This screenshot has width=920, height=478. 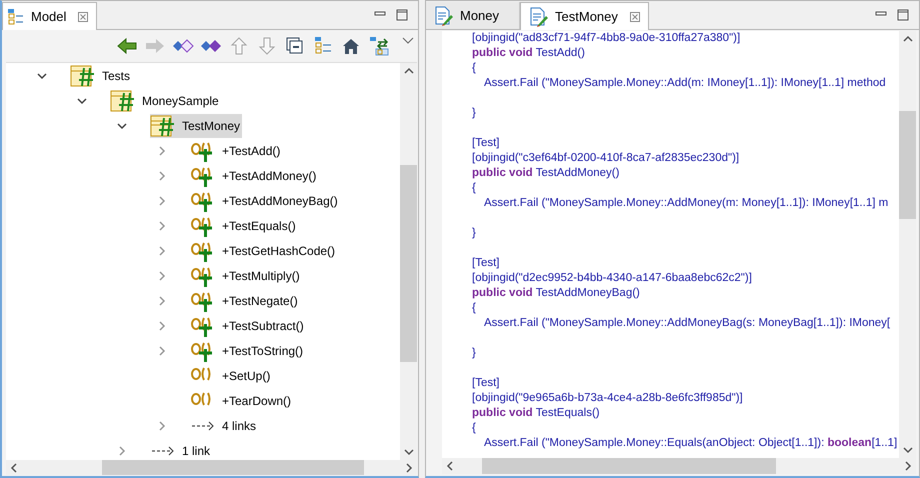 What do you see at coordinates (546, 173) in the screenshot?
I see `code-line: public void TestAddMoney()` at bounding box center [546, 173].